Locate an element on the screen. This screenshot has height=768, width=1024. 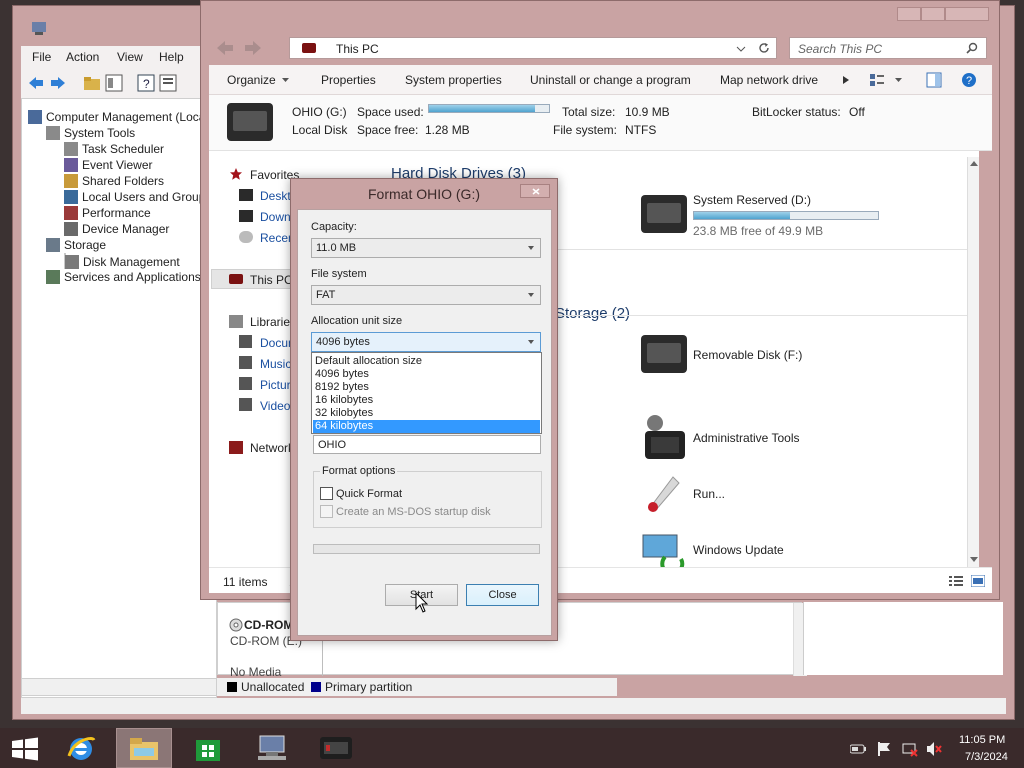
view-dropdown-icon is located at coordinates (898, 80).